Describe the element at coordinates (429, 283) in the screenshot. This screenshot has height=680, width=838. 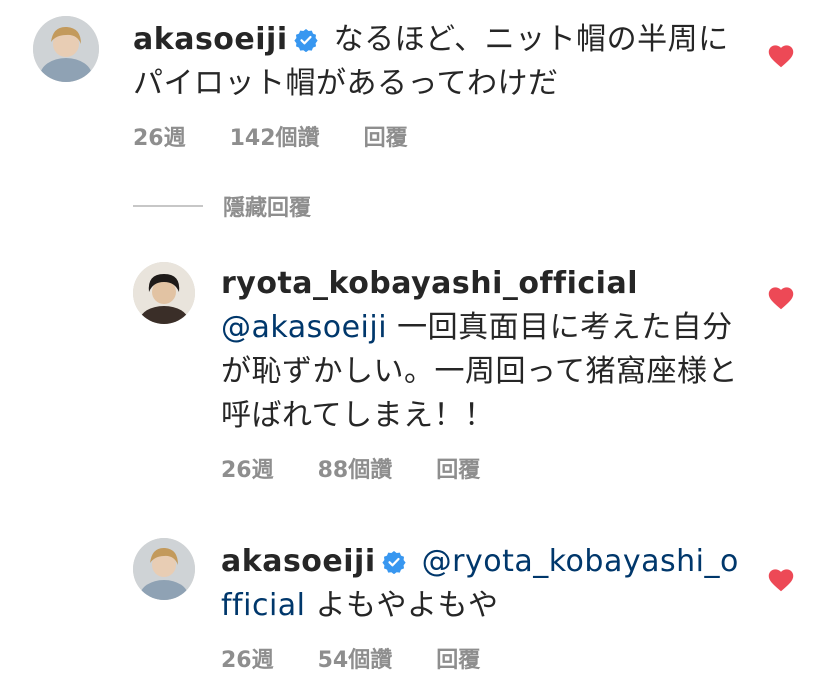
I see `comment-username: ryota_kobayashi_official` at that location.